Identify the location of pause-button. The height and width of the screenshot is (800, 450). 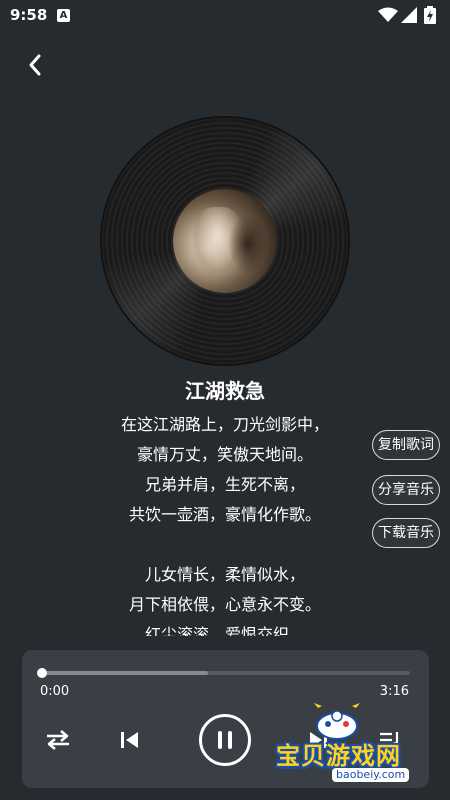
(225, 740).